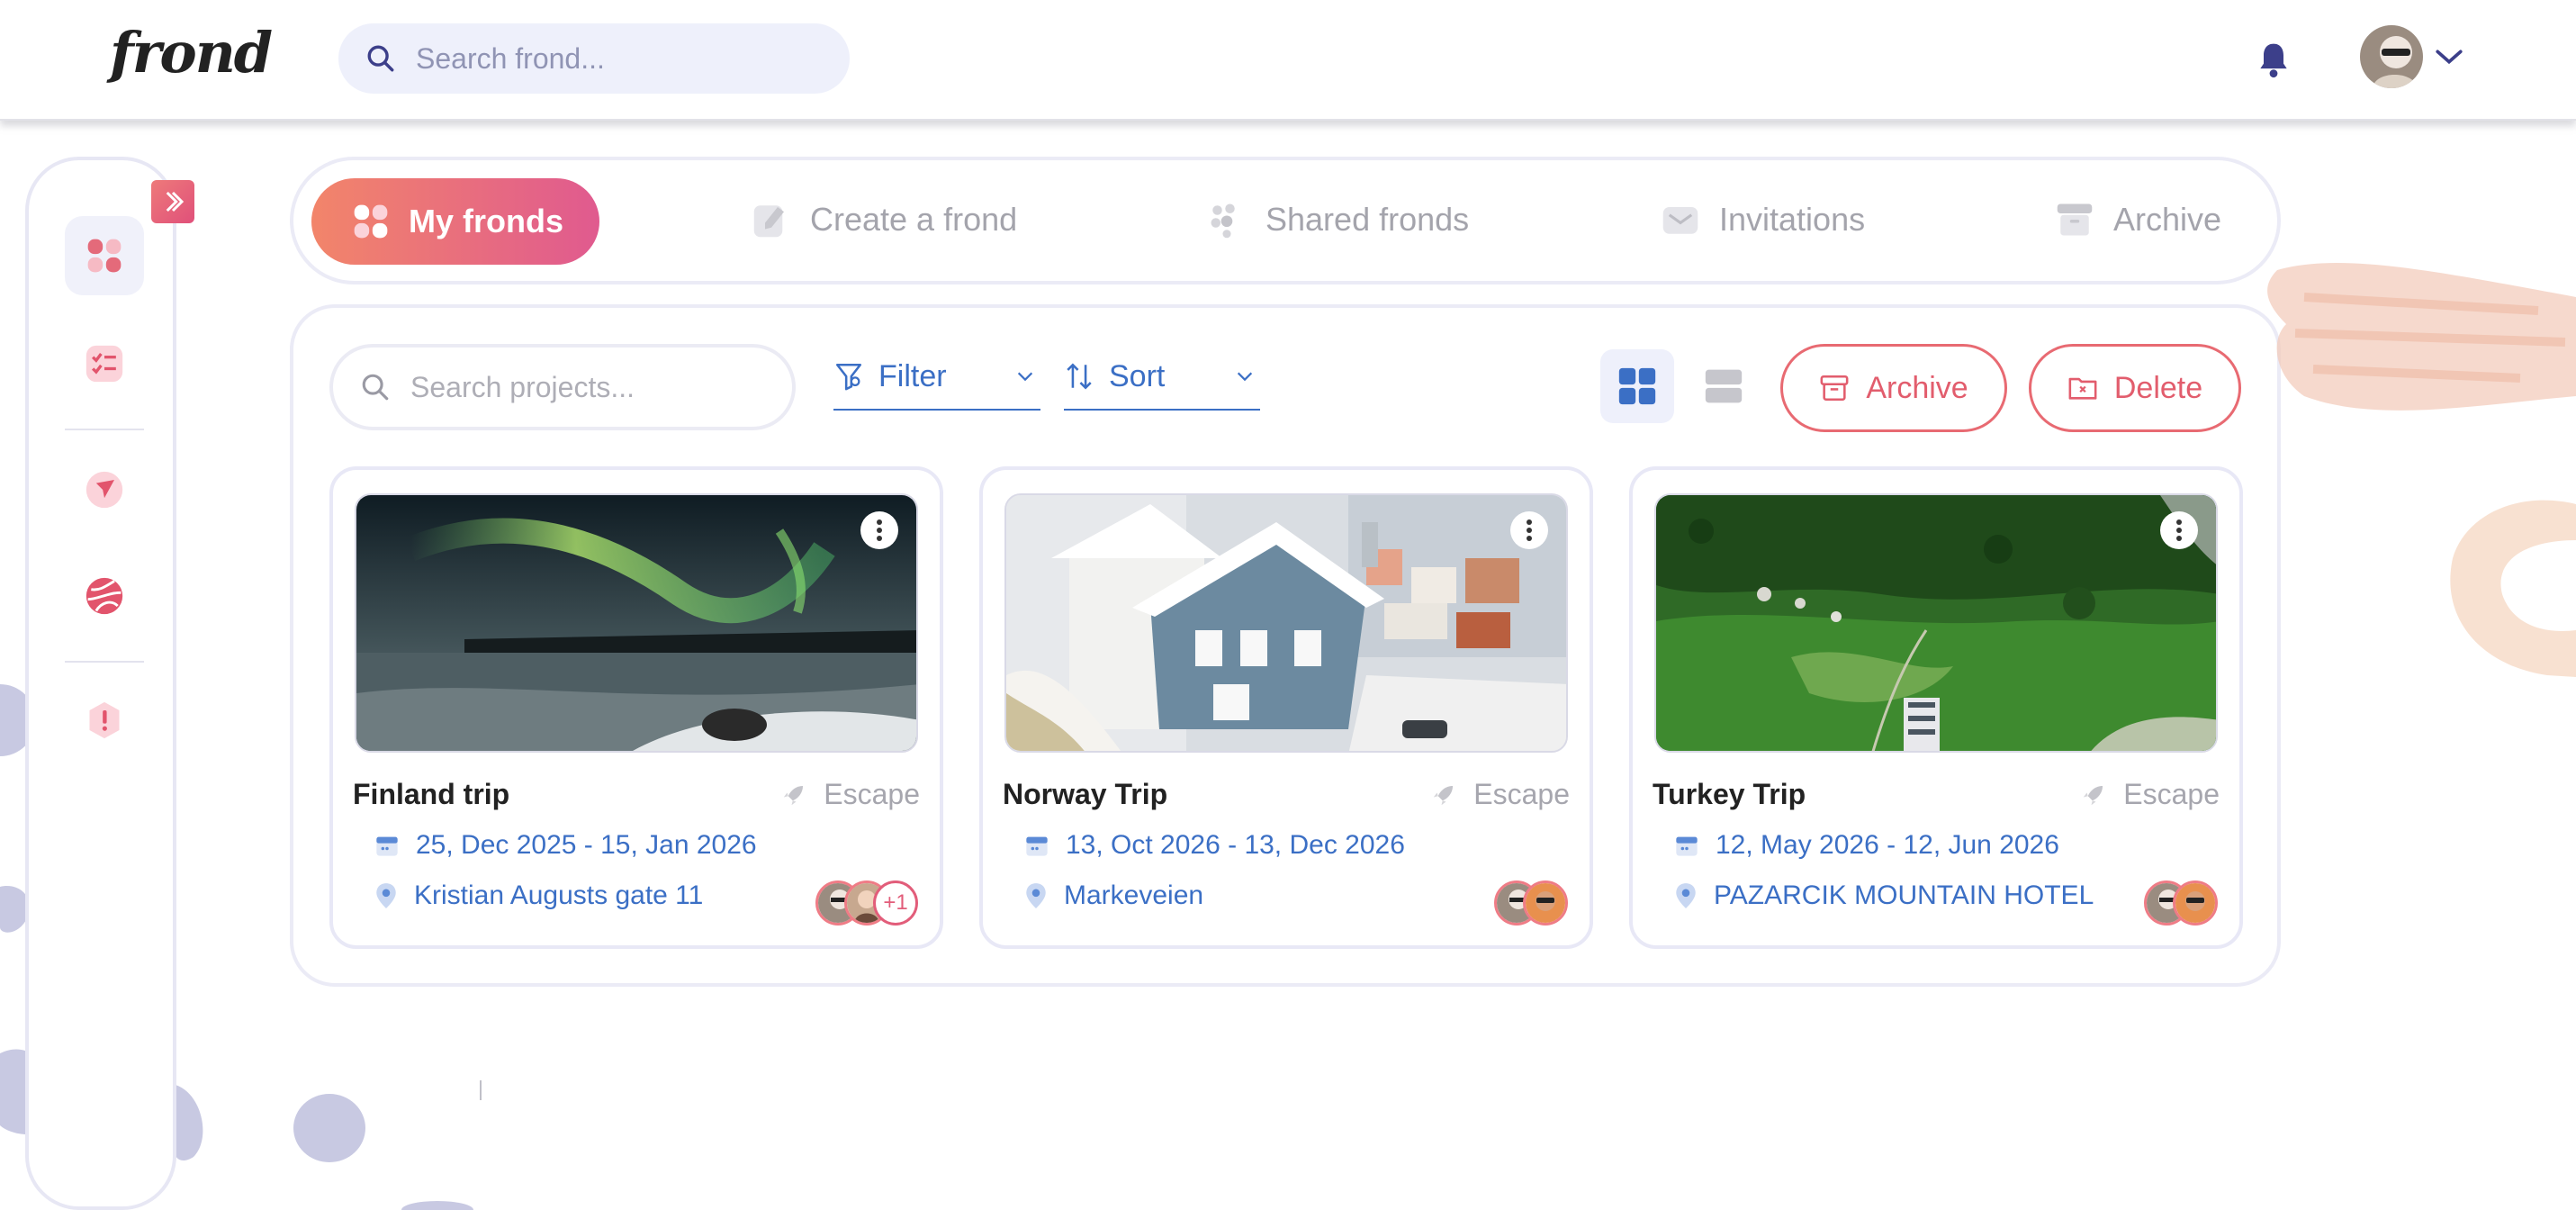  I want to click on sidebar-expand-button, so click(172, 201).